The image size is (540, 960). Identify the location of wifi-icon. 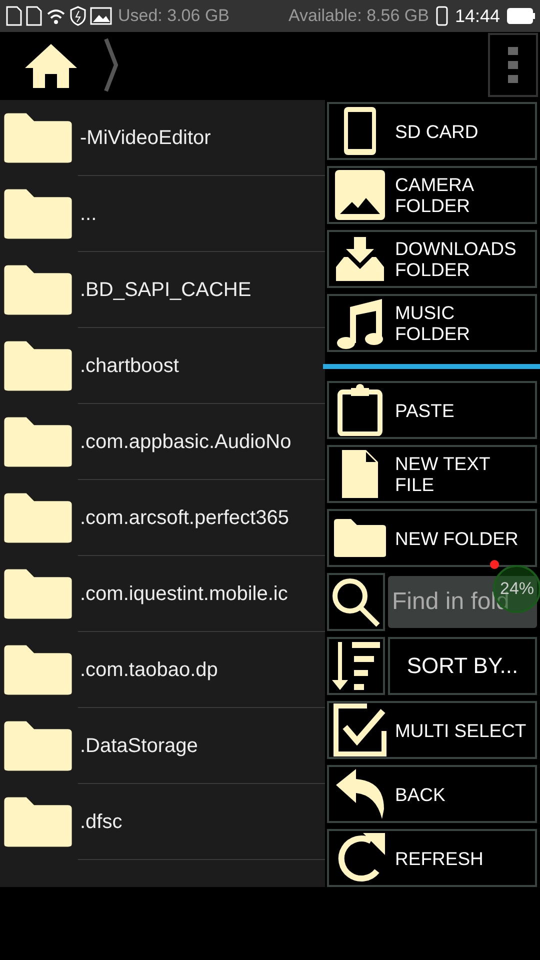
(56, 16).